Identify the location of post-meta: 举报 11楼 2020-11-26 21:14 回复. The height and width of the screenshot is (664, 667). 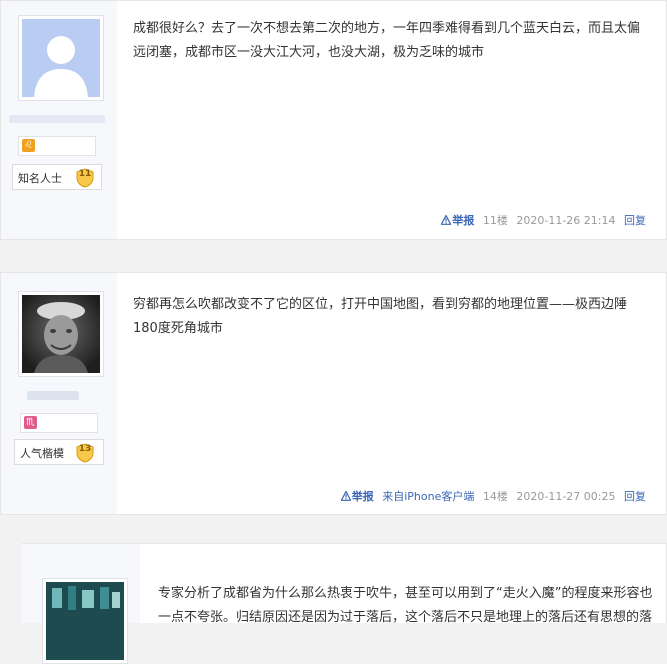
(541, 220).